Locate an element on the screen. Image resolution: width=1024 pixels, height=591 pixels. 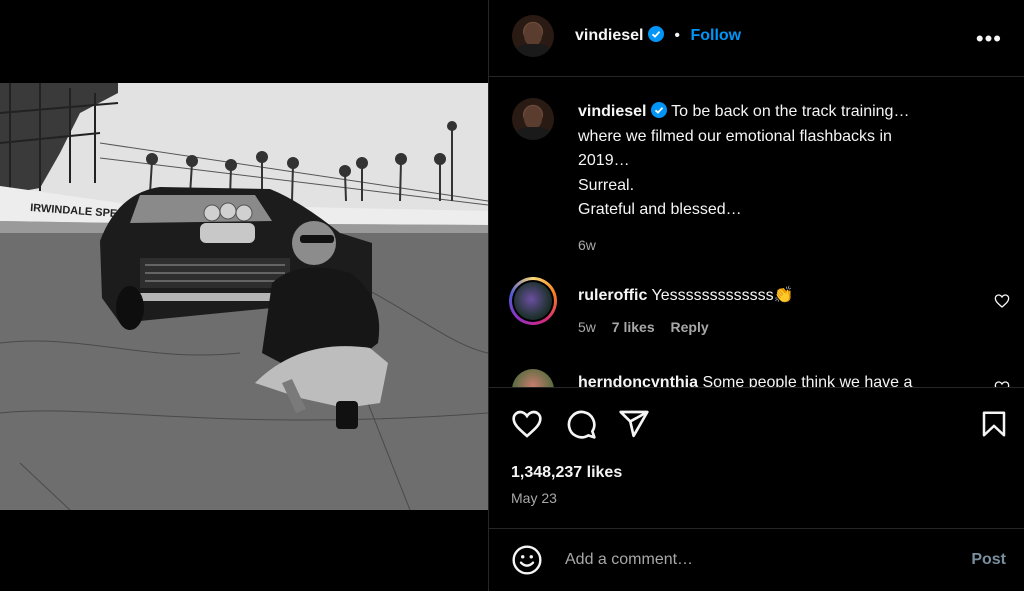
caption-line: Surreal. is located at coordinates (606, 185).